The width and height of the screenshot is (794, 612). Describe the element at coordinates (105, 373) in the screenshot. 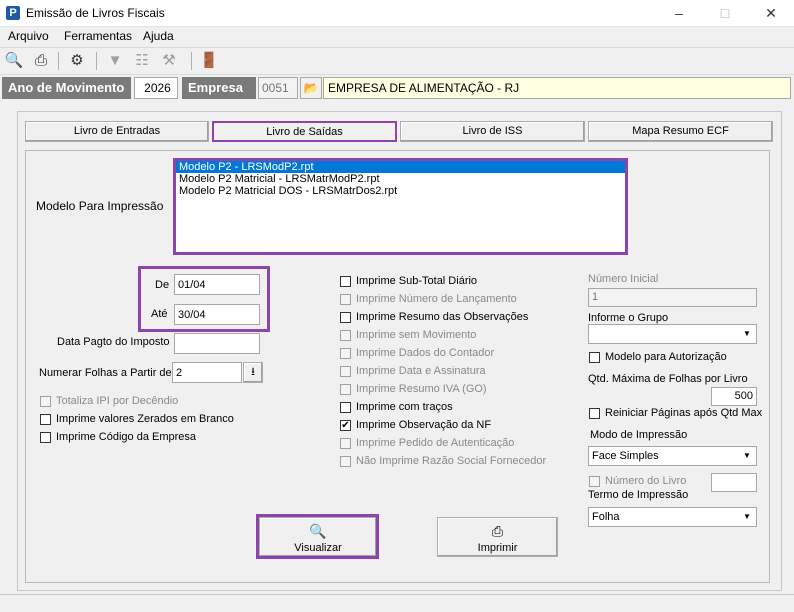

I see `numerar-label: Numerar Folhas a Partir de` at that location.